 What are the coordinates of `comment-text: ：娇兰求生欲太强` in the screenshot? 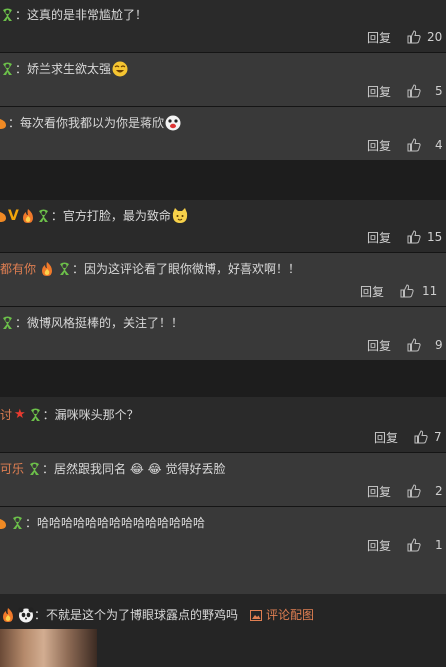 It's located at (63, 69).